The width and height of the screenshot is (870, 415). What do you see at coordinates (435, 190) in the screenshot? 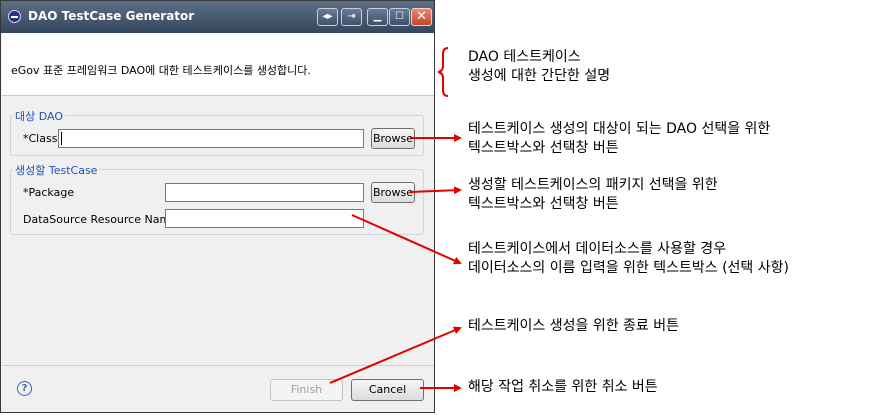
I see `package-arrow` at bounding box center [435, 190].